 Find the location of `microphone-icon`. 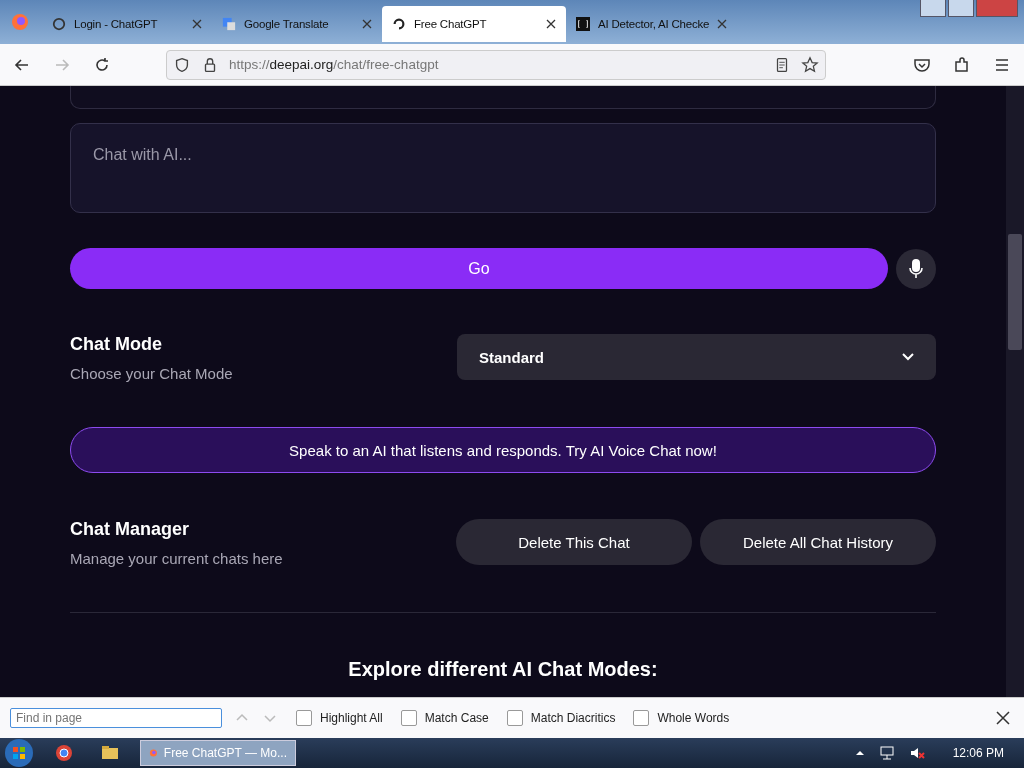

microphone-icon is located at coordinates (916, 268).